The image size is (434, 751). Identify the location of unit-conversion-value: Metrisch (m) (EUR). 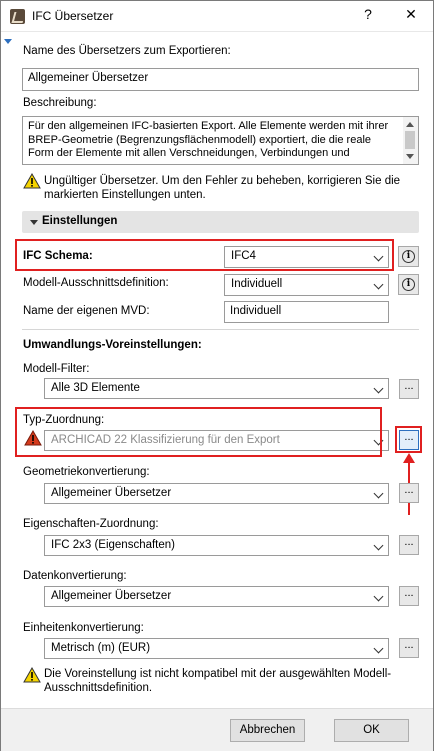
(101, 648).